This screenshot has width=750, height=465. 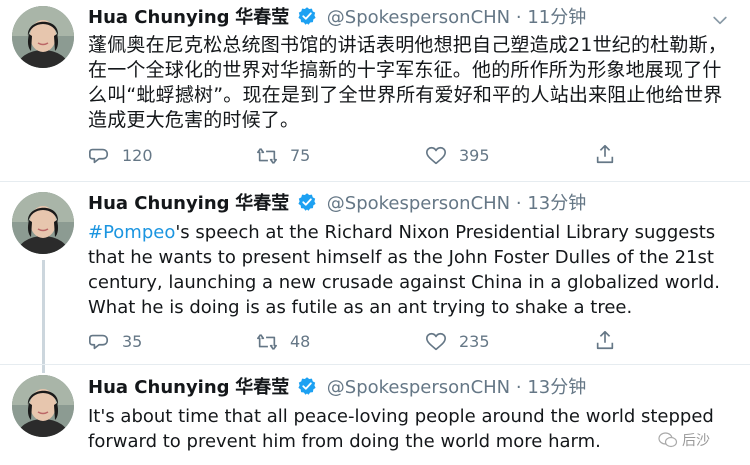 I want to click on hashtag-link: #Pompeo, so click(x=131, y=232).